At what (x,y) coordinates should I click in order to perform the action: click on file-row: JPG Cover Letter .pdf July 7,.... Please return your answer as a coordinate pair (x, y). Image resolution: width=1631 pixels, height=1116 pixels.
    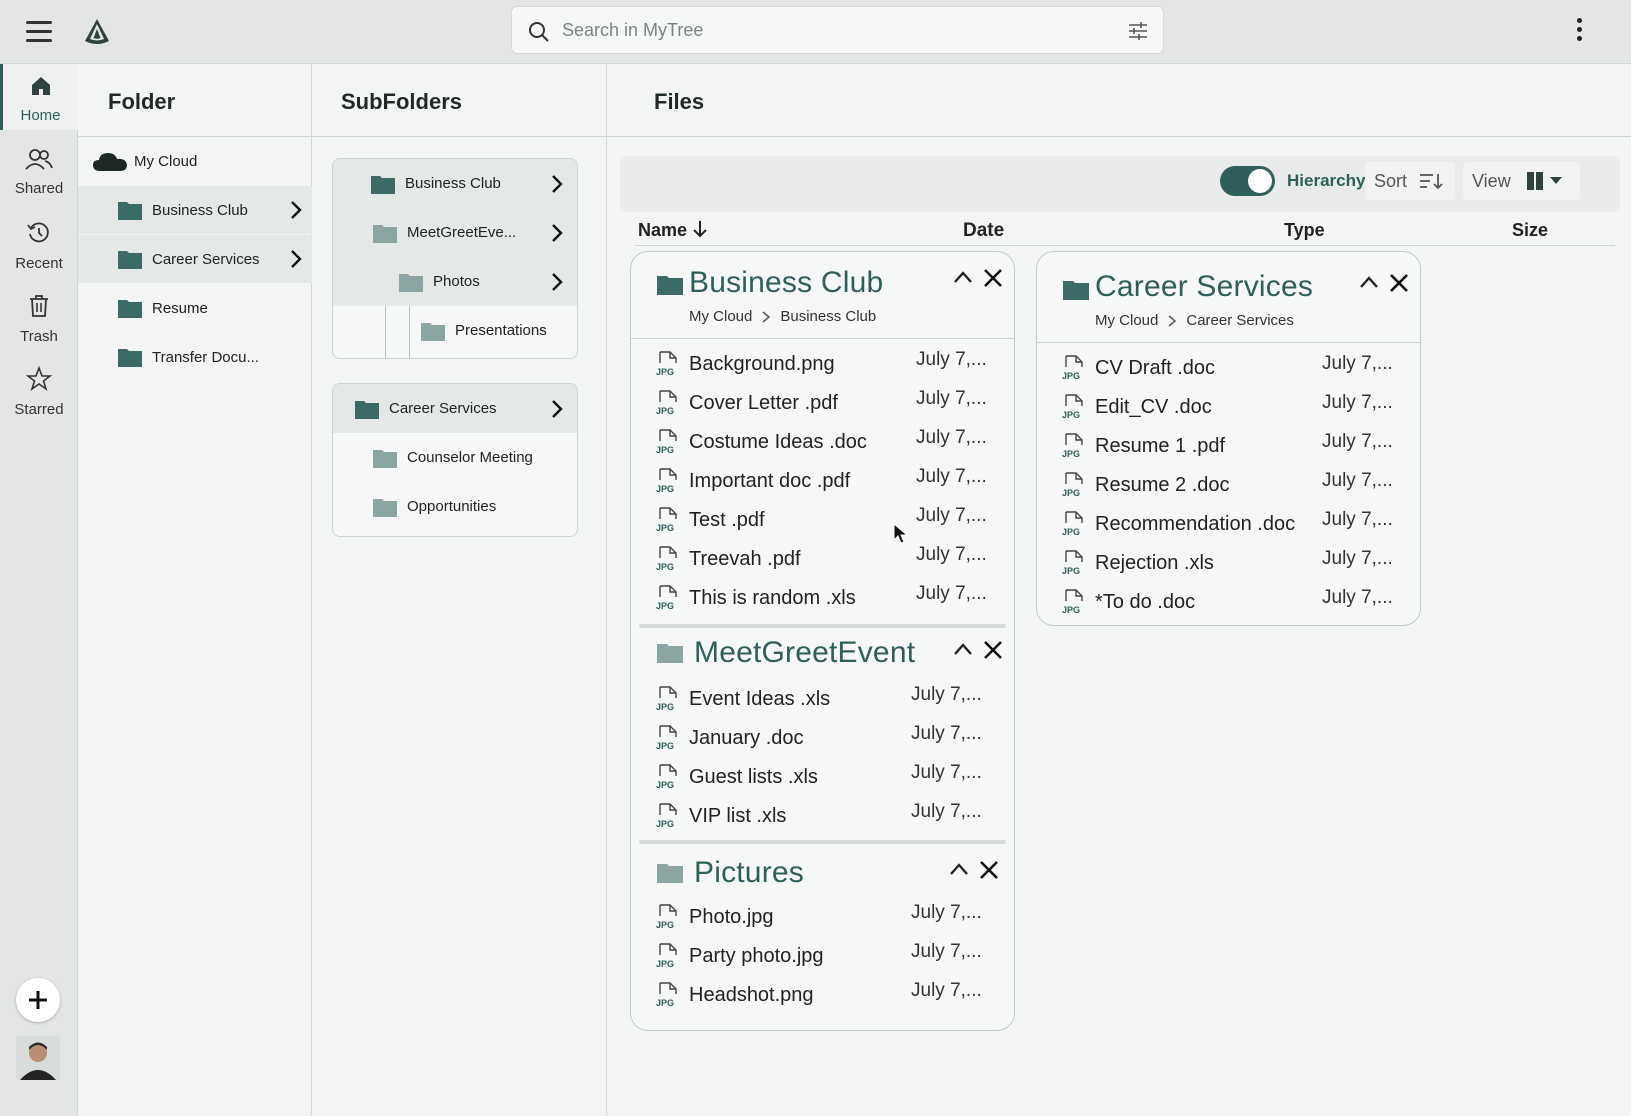
    Looking at the image, I should click on (822, 403).